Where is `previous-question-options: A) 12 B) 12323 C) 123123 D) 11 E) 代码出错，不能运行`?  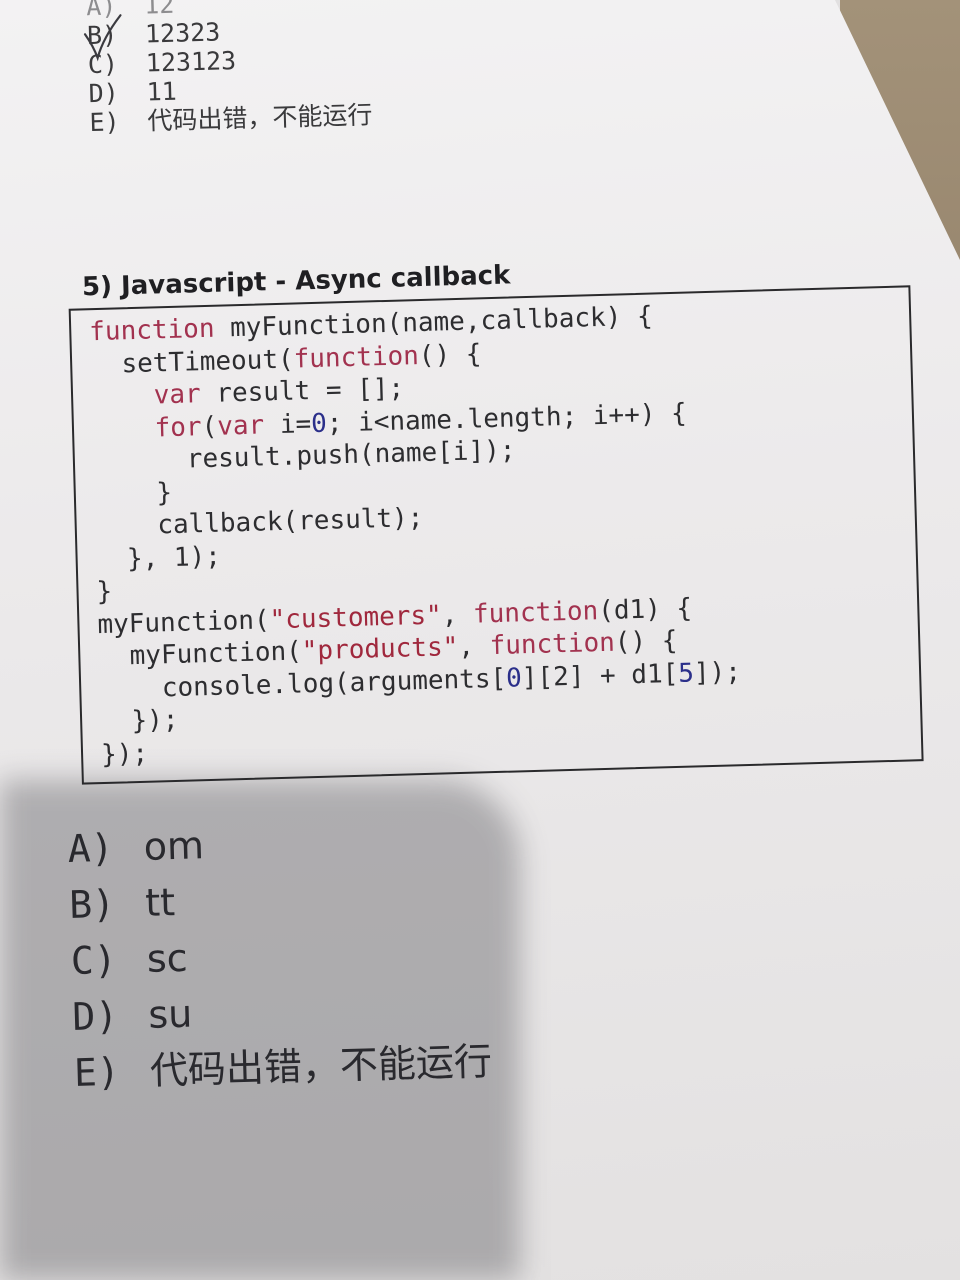
previous-question-options: A) 12 B) 12323 C) 123123 D) 11 E) 代码出错，不能运行 is located at coordinates (229, 68).